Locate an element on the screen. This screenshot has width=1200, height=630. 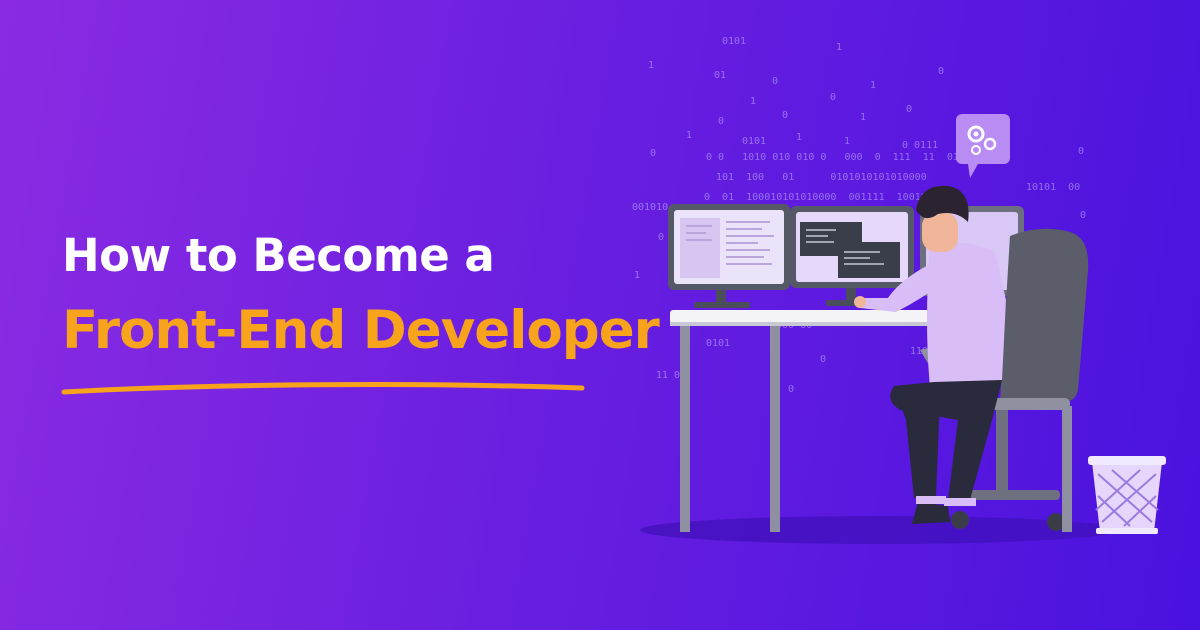
left-monitor is located at coordinates (729, 256).